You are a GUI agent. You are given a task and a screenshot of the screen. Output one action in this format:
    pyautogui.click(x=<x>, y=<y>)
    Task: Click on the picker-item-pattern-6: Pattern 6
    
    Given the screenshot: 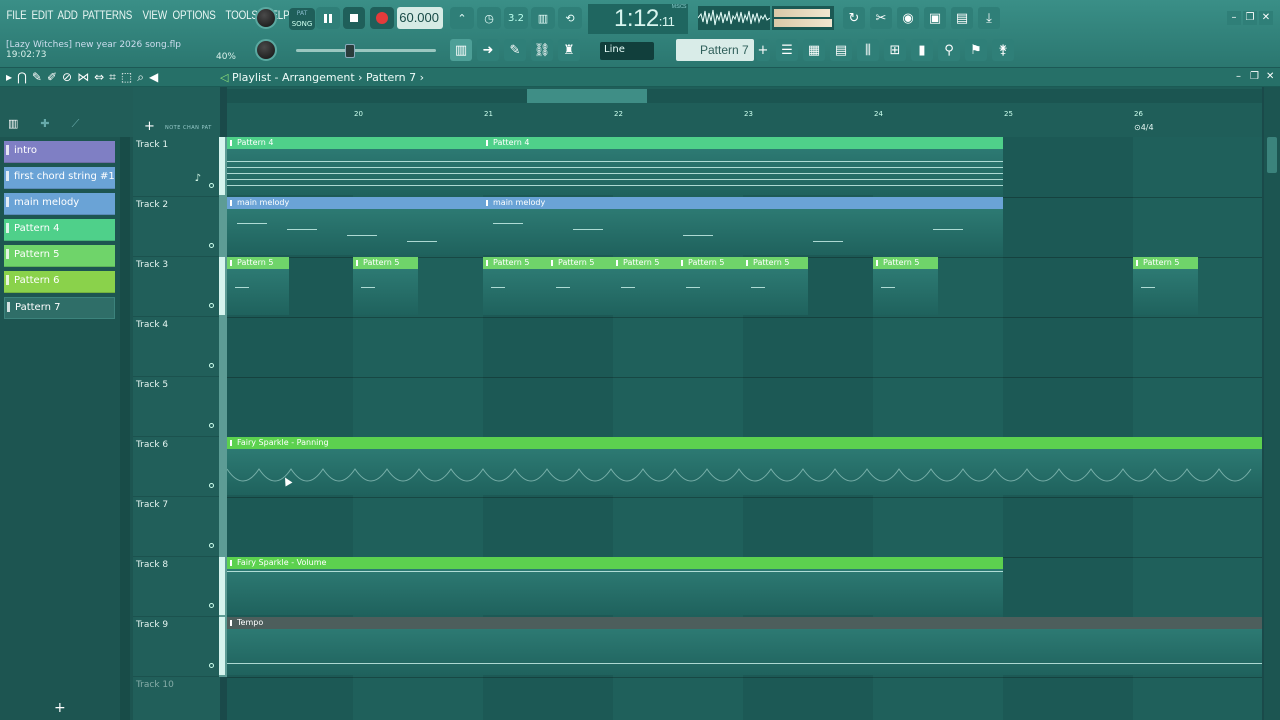 What is the action you would take?
    pyautogui.click(x=59, y=282)
    